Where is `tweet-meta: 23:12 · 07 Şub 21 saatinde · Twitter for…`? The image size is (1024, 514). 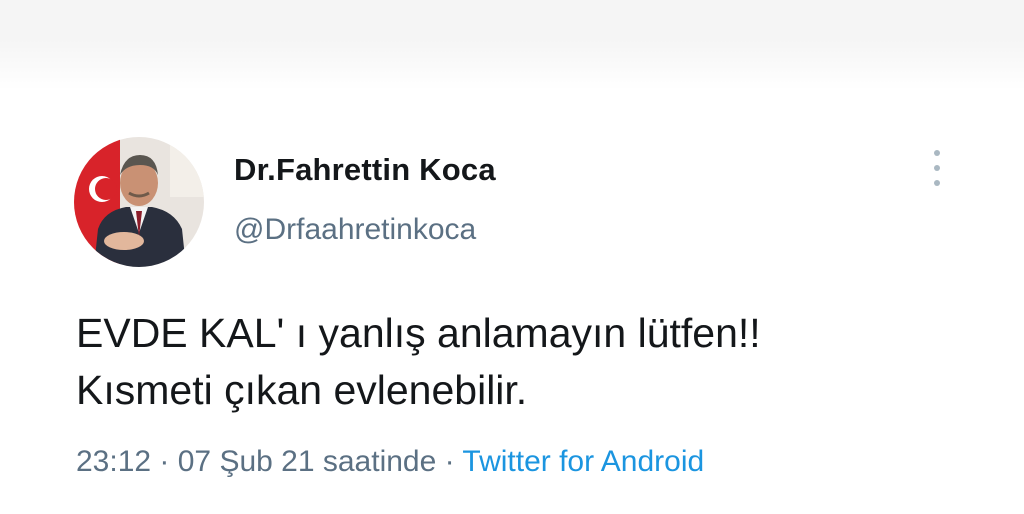
tweet-meta: 23:12 · 07 Şub 21 saatinde · Twitter for… is located at coordinates (390, 462).